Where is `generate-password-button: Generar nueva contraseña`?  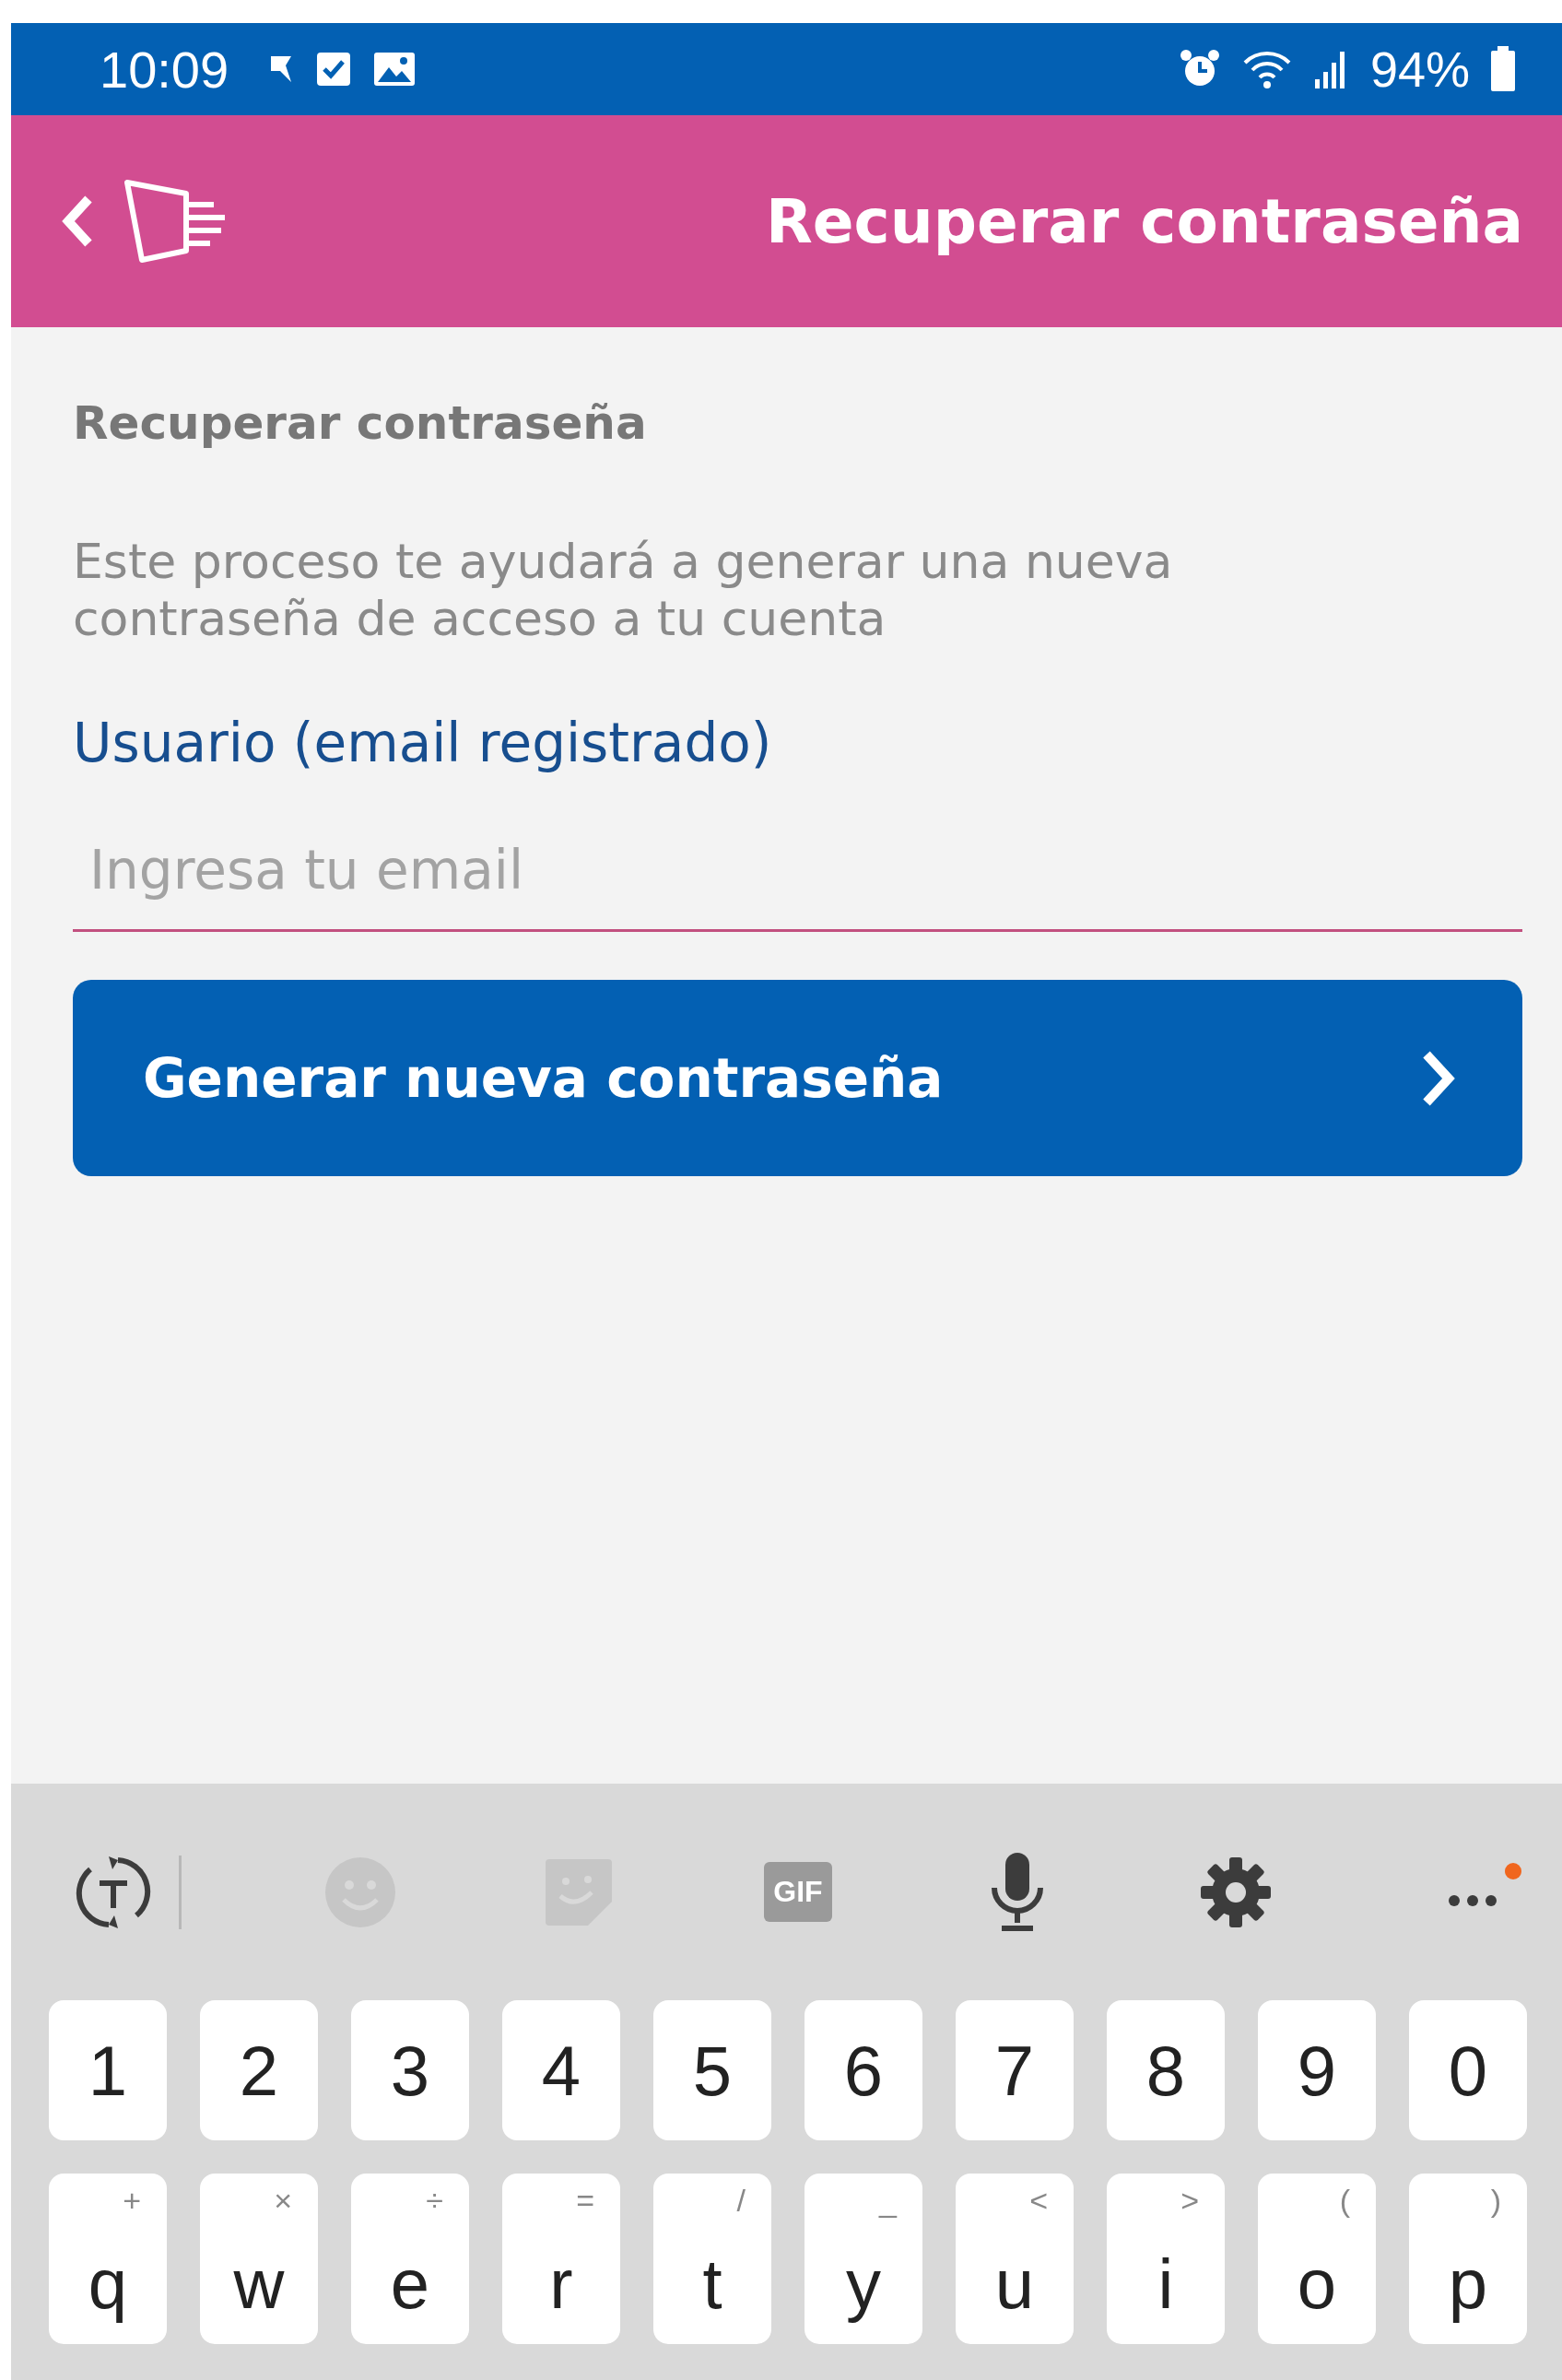 generate-password-button: Generar nueva contraseña is located at coordinates (797, 1078).